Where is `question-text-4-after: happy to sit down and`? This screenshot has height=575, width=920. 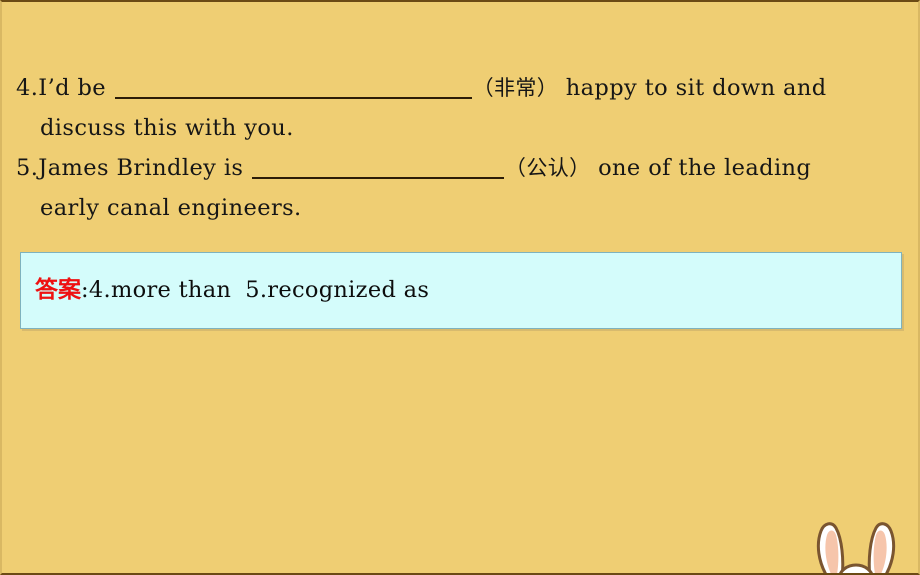
question-text-4-after: happy to sit down and is located at coordinates (692, 88).